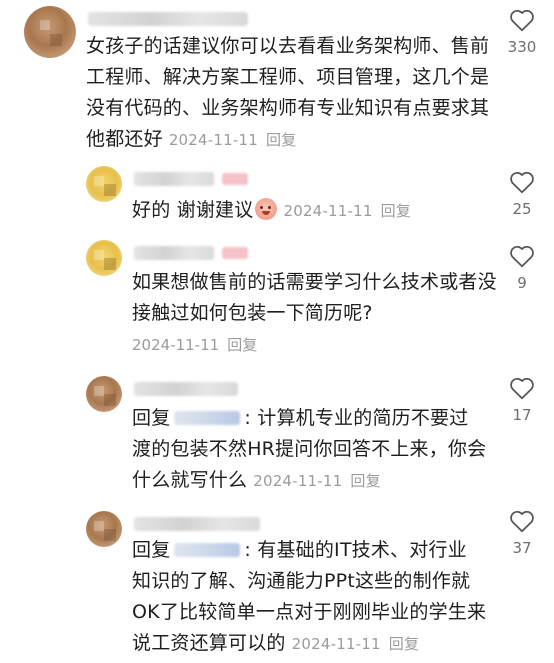 Image resolution: width=554 pixels, height=663 pixels. I want to click on pig-face-emoji-icon, so click(266, 209).